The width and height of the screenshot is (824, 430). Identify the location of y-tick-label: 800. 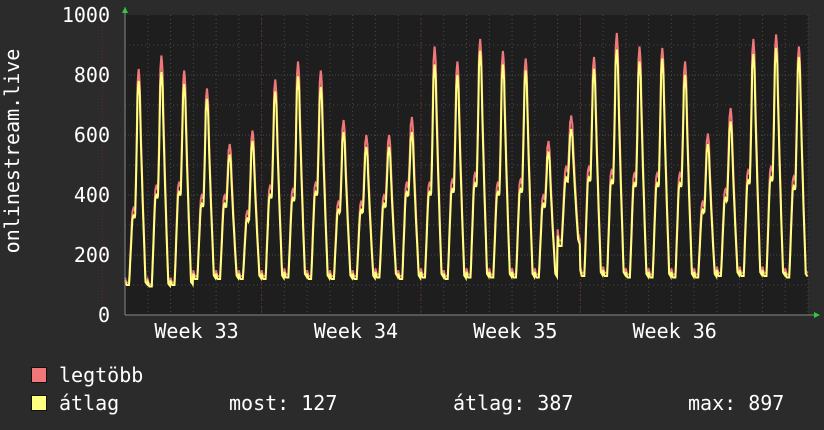
(92, 75).